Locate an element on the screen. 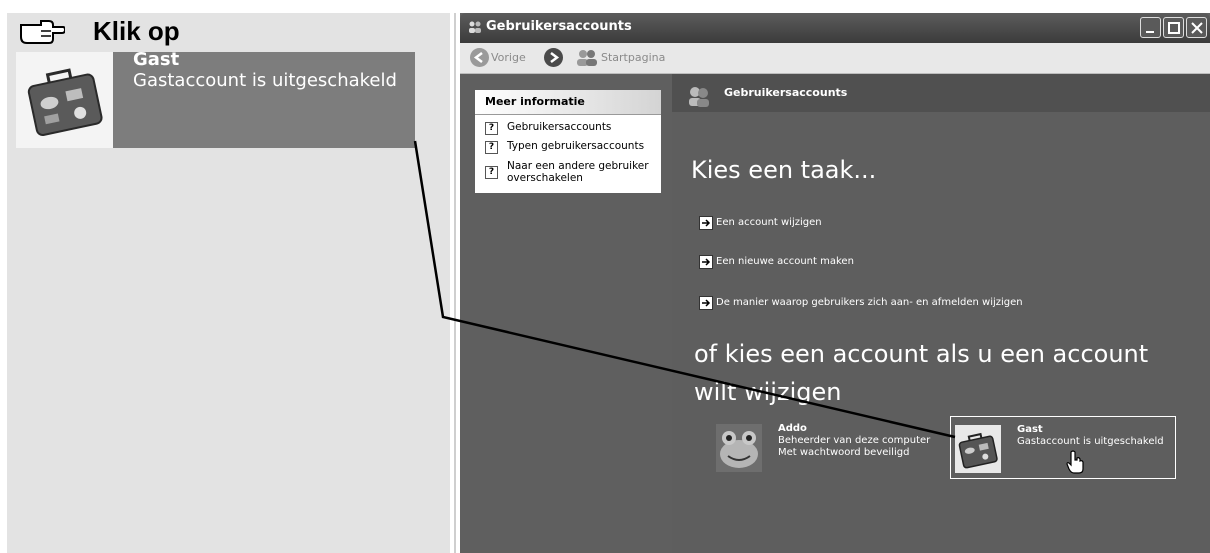 This screenshot has width=1210, height=553. maximize-icon is located at coordinates (1174, 28).